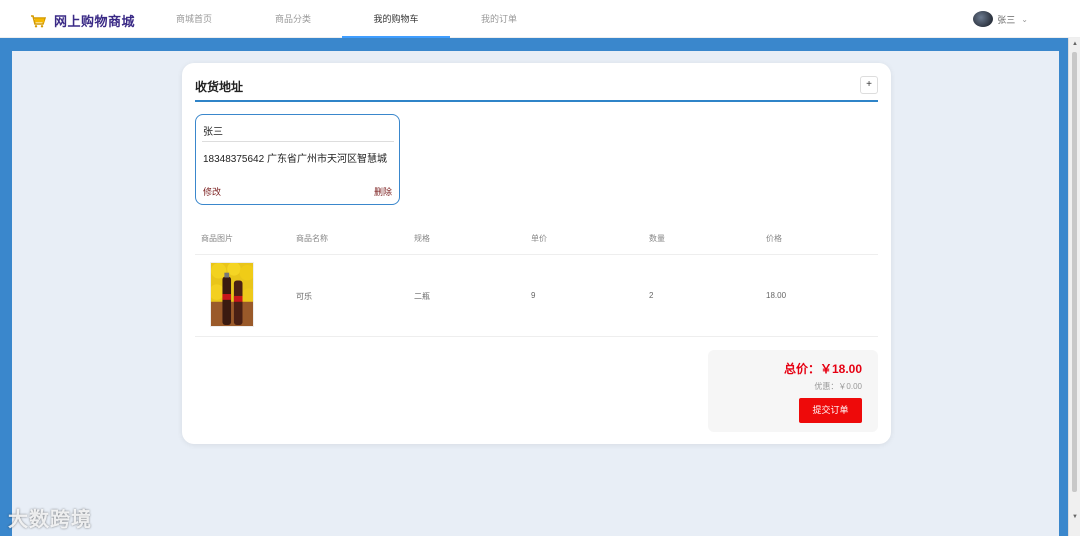 The height and width of the screenshot is (536, 1080). What do you see at coordinates (95, 21) in the screenshot?
I see `brand-title: 网上购物商城` at bounding box center [95, 21].